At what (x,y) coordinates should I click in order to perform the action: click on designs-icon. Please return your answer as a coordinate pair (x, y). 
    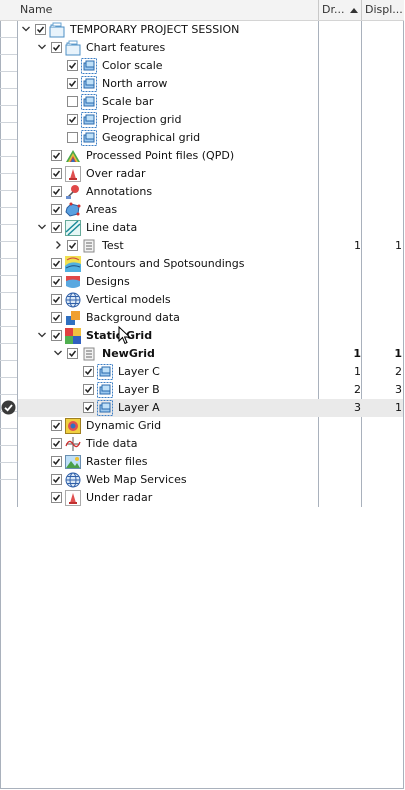
    Looking at the image, I should click on (73, 282).